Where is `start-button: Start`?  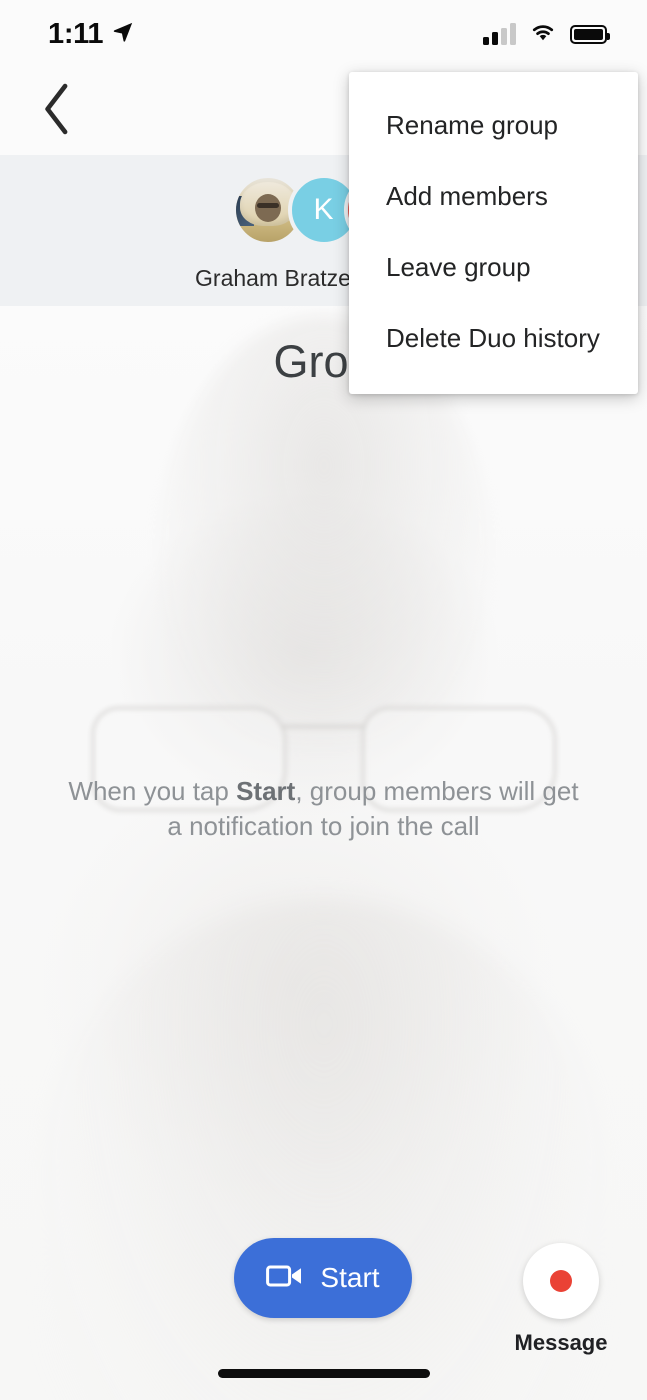 start-button: Start is located at coordinates (323, 1278).